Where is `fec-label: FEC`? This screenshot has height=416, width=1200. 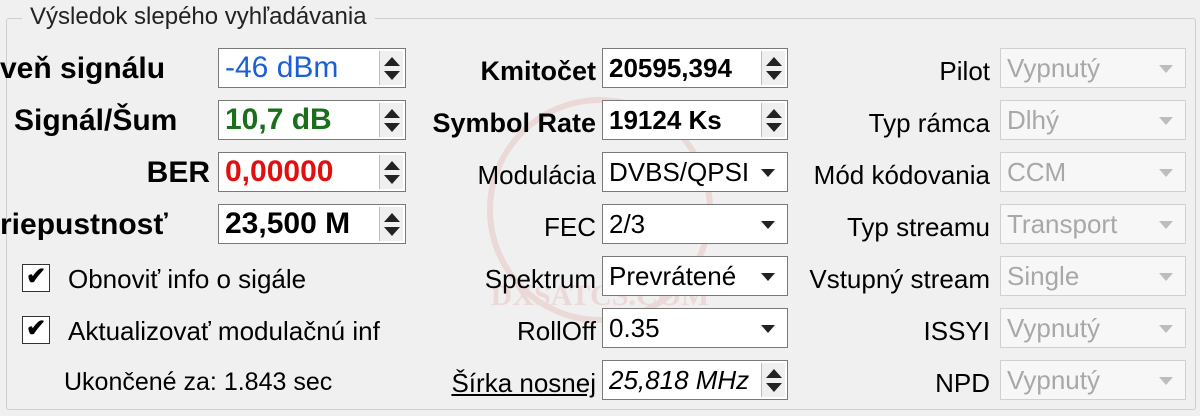
fec-label: FEC is located at coordinates (570, 227).